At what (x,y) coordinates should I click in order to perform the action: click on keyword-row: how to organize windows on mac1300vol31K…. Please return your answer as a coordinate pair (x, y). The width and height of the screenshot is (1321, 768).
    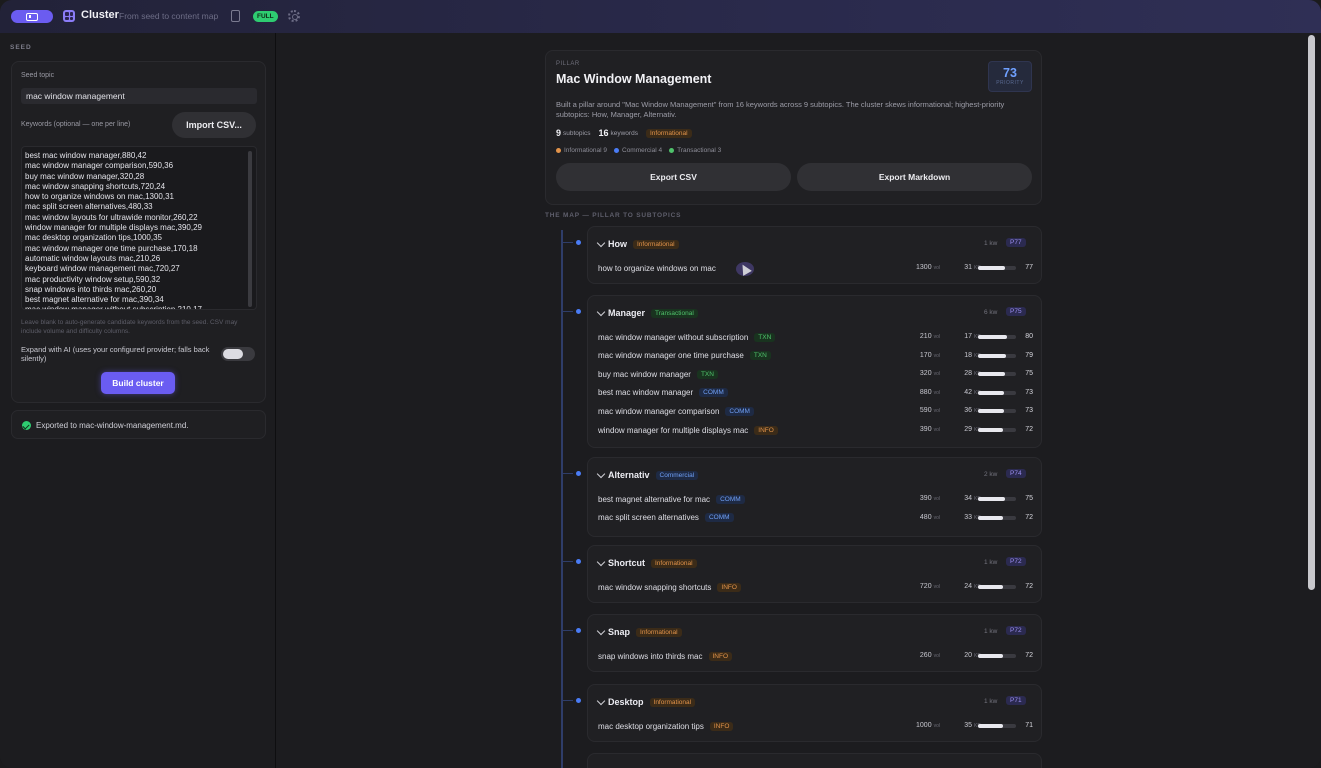
    Looking at the image, I should click on (815, 268).